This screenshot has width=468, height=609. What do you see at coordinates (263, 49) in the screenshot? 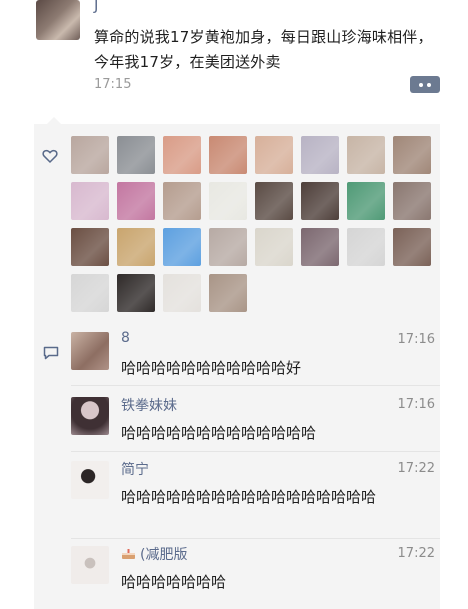
I see `post-text: 算命的说我17岁黄袍加身，每日跟山珍海味相伴，今年我17岁，在美团送外卖` at bounding box center [263, 49].